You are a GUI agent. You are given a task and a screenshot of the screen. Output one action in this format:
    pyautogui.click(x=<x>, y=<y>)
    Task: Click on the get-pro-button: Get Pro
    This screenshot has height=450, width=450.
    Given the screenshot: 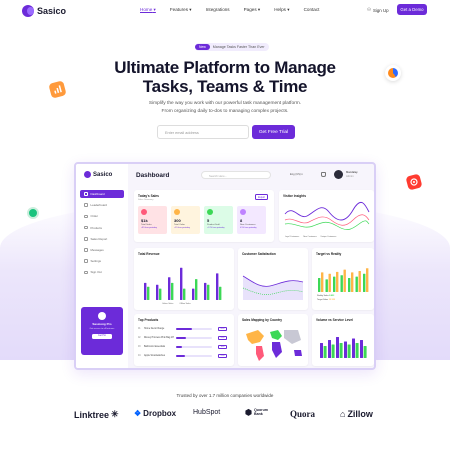 What is the action you would take?
    pyautogui.click(x=102, y=336)
    